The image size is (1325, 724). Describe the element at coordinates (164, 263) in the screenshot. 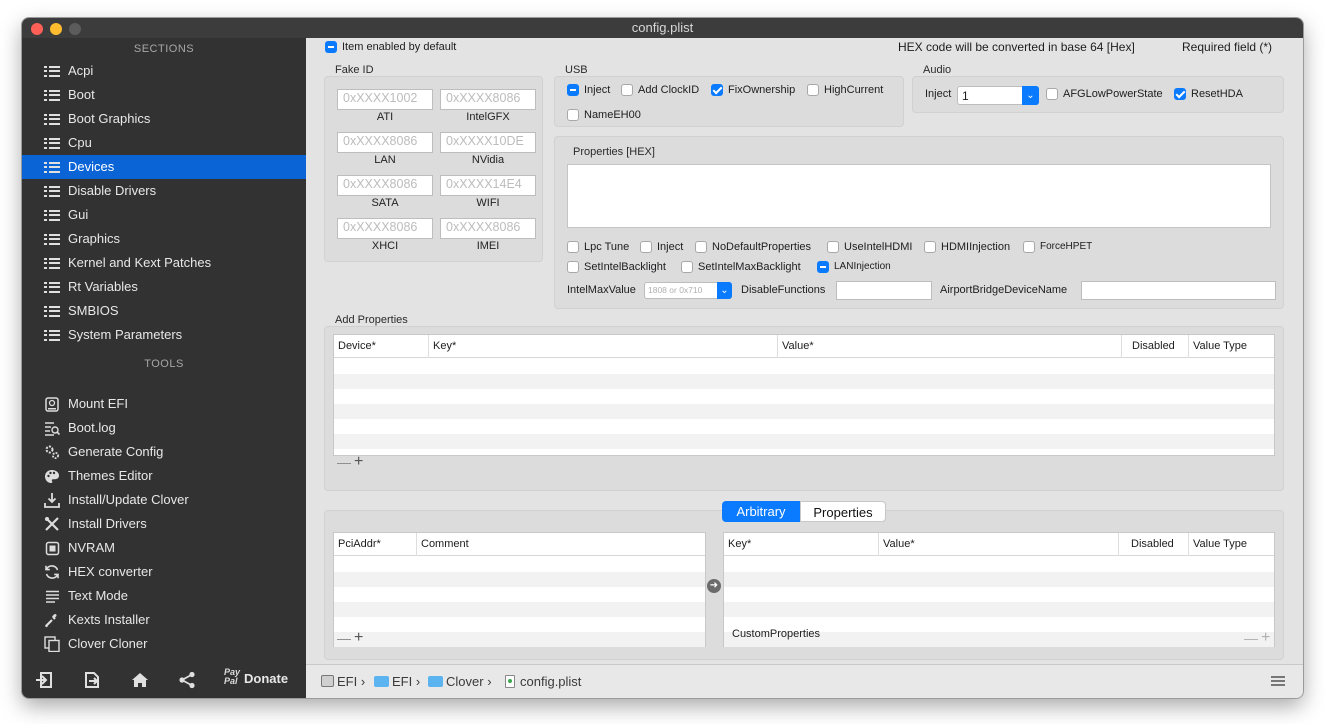

I see `sidebar-item-kernel-and-kext-patches: Kernel and Kext Patches` at that location.